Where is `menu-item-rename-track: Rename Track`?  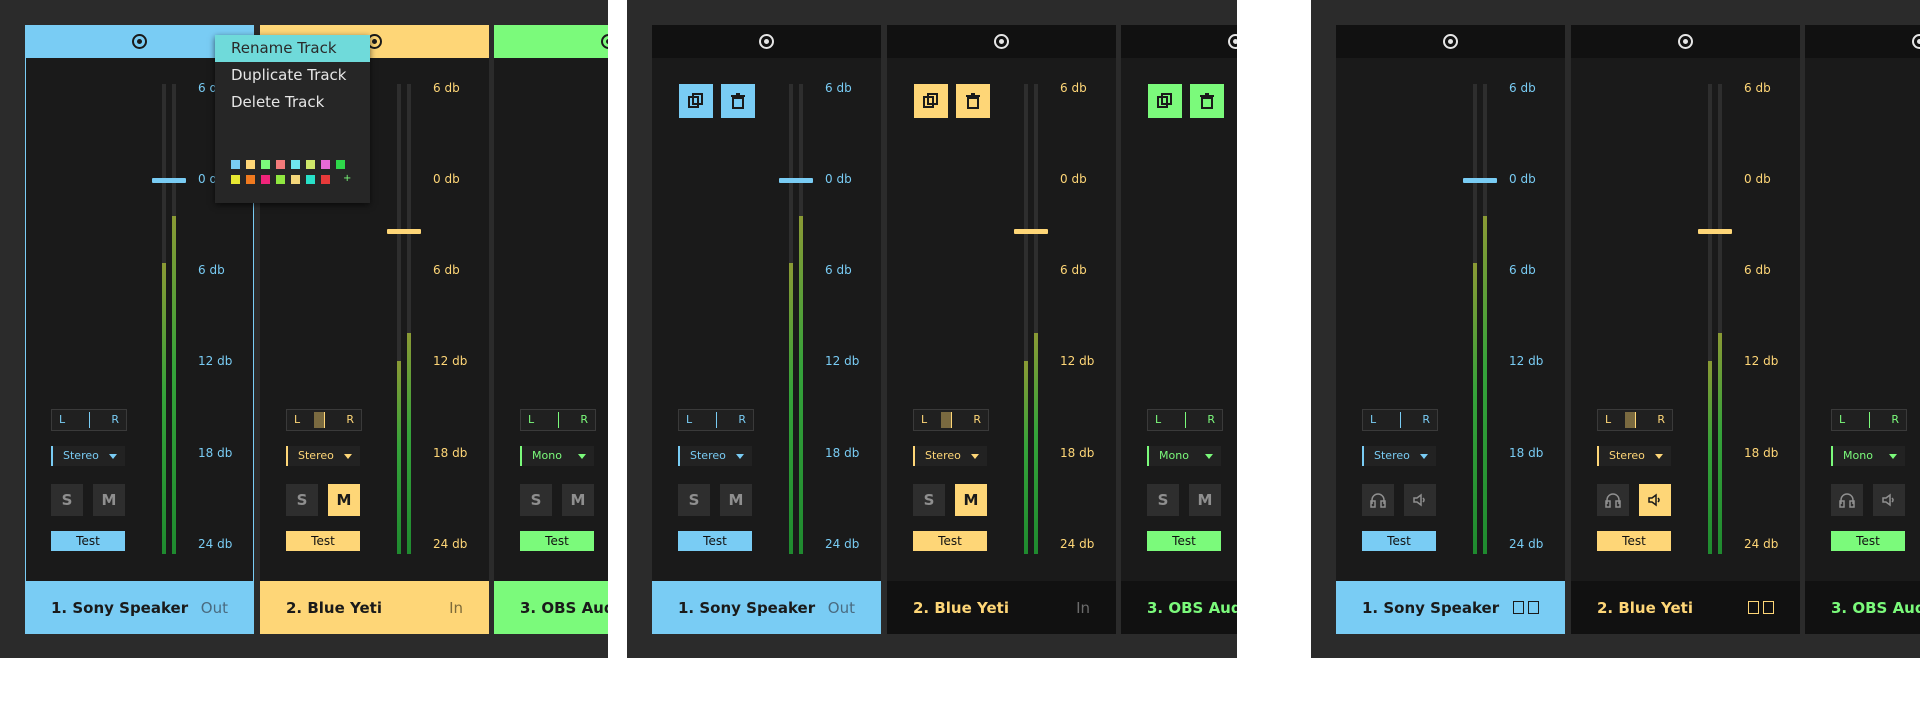 menu-item-rename-track: Rename Track is located at coordinates (292, 48).